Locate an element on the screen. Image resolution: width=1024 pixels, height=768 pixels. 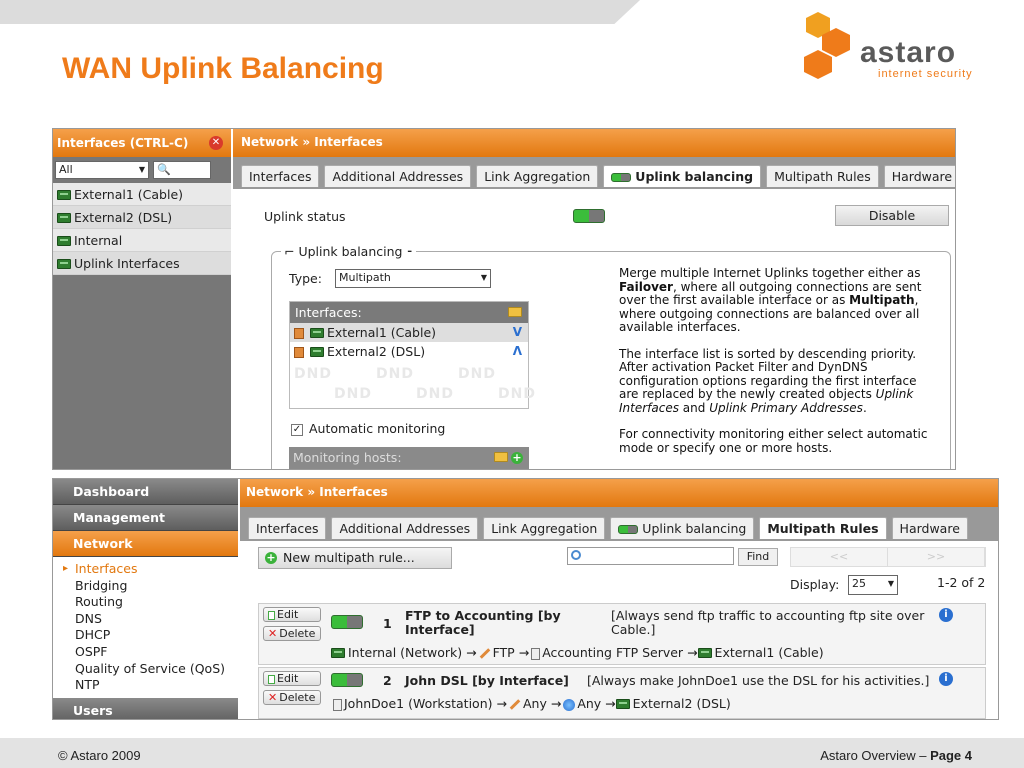
nav-item-bridging: Bridging is located at coordinates (145, 586).